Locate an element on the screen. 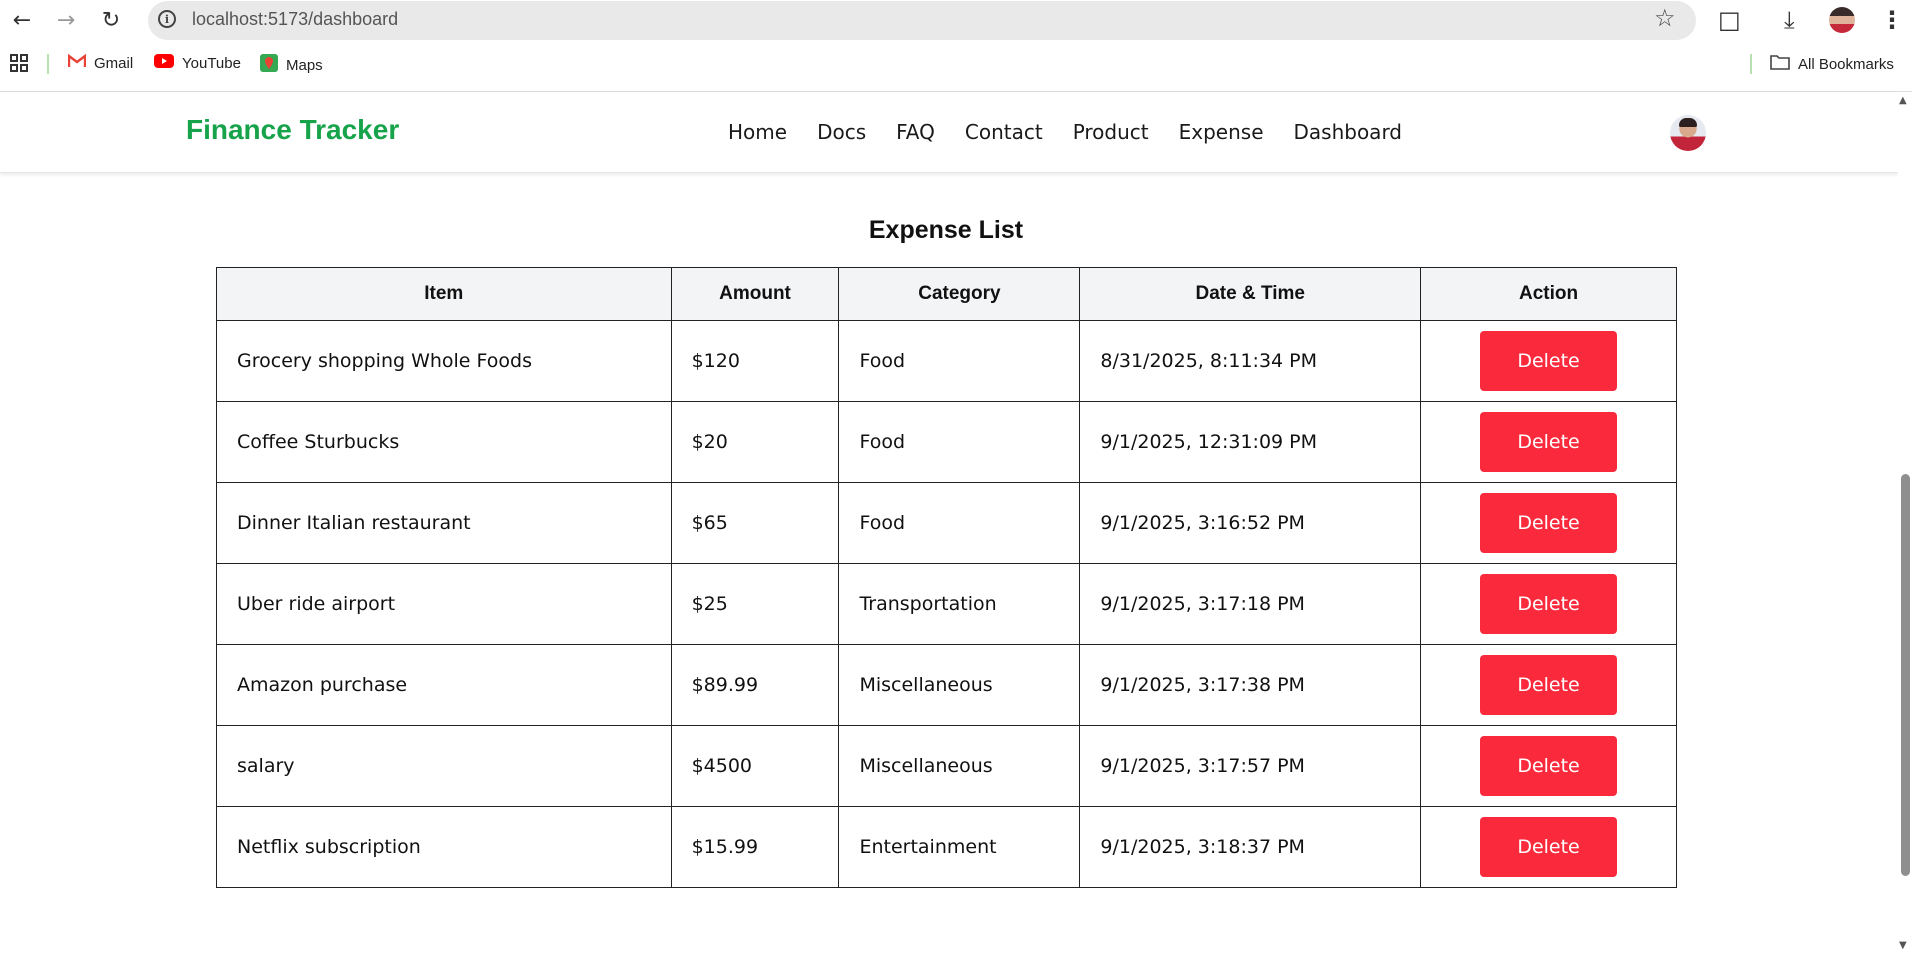 The height and width of the screenshot is (960, 1912). cell-item: salary is located at coordinates (444, 766).